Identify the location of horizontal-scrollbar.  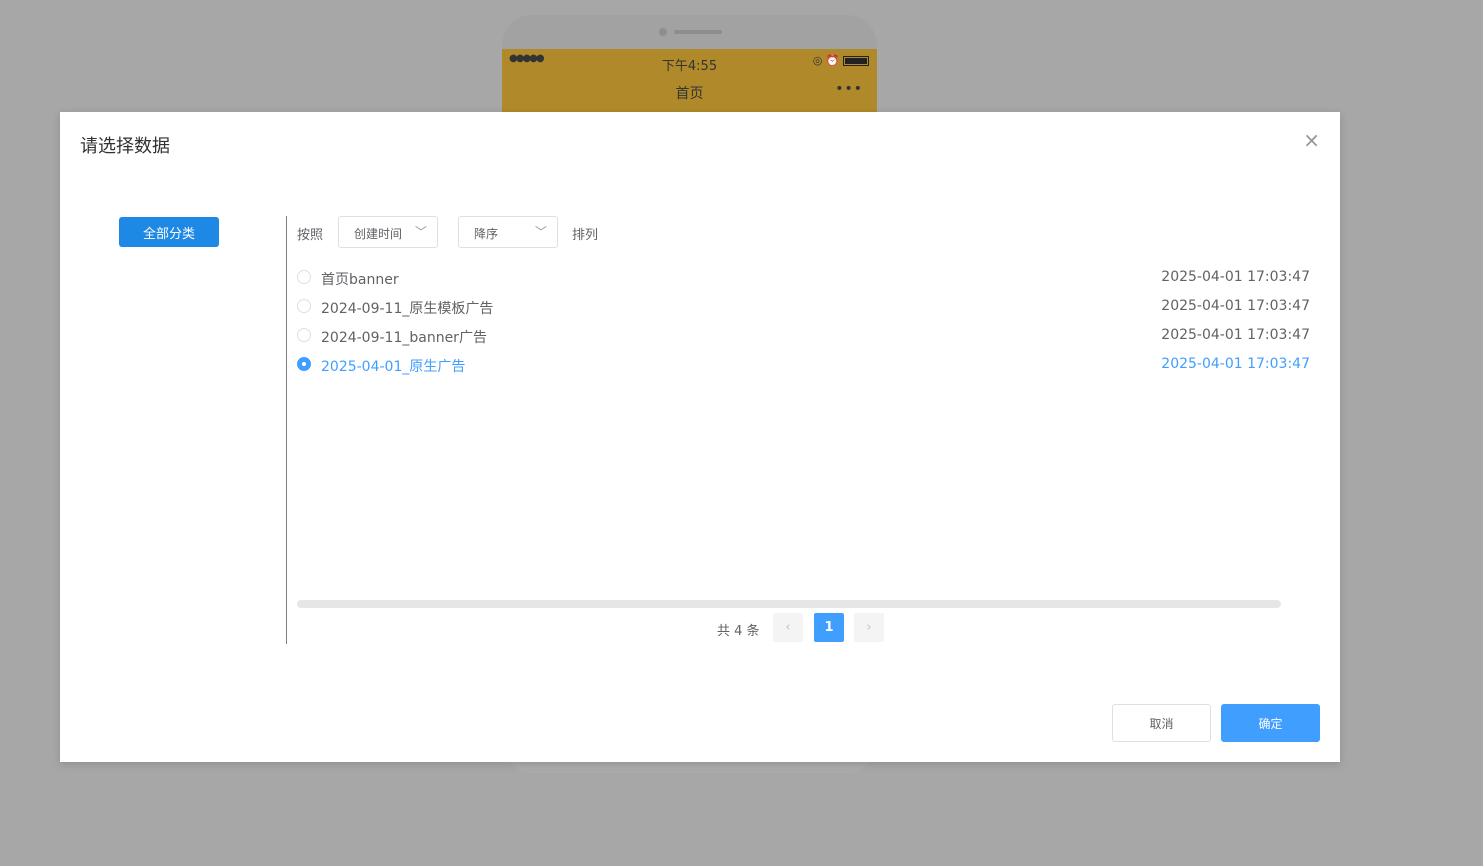
(789, 604).